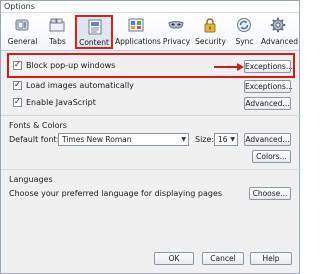 The height and width of the screenshot is (274, 320). Describe the element at coordinates (71, 65) in the screenshot. I see `block-popups-label: Block pop-up windows` at that location.